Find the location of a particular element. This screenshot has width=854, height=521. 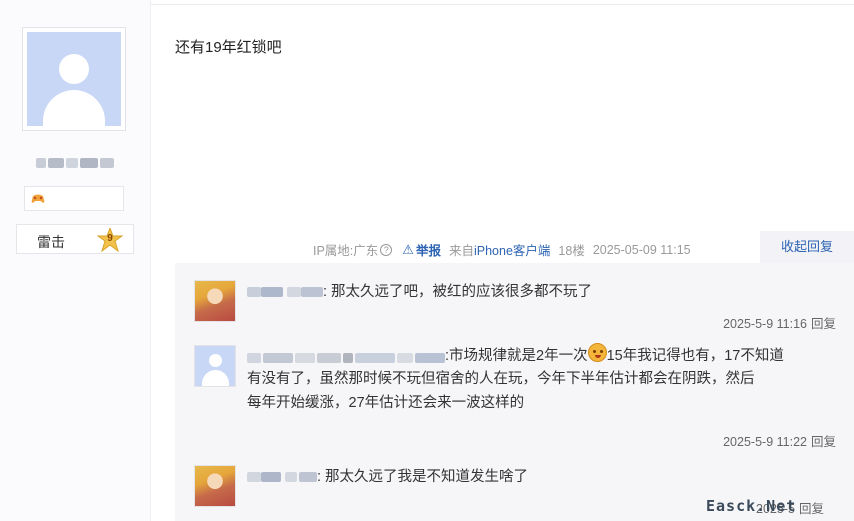

post-content: 还有19年红锁吧 is located at coordinates (228, 47).